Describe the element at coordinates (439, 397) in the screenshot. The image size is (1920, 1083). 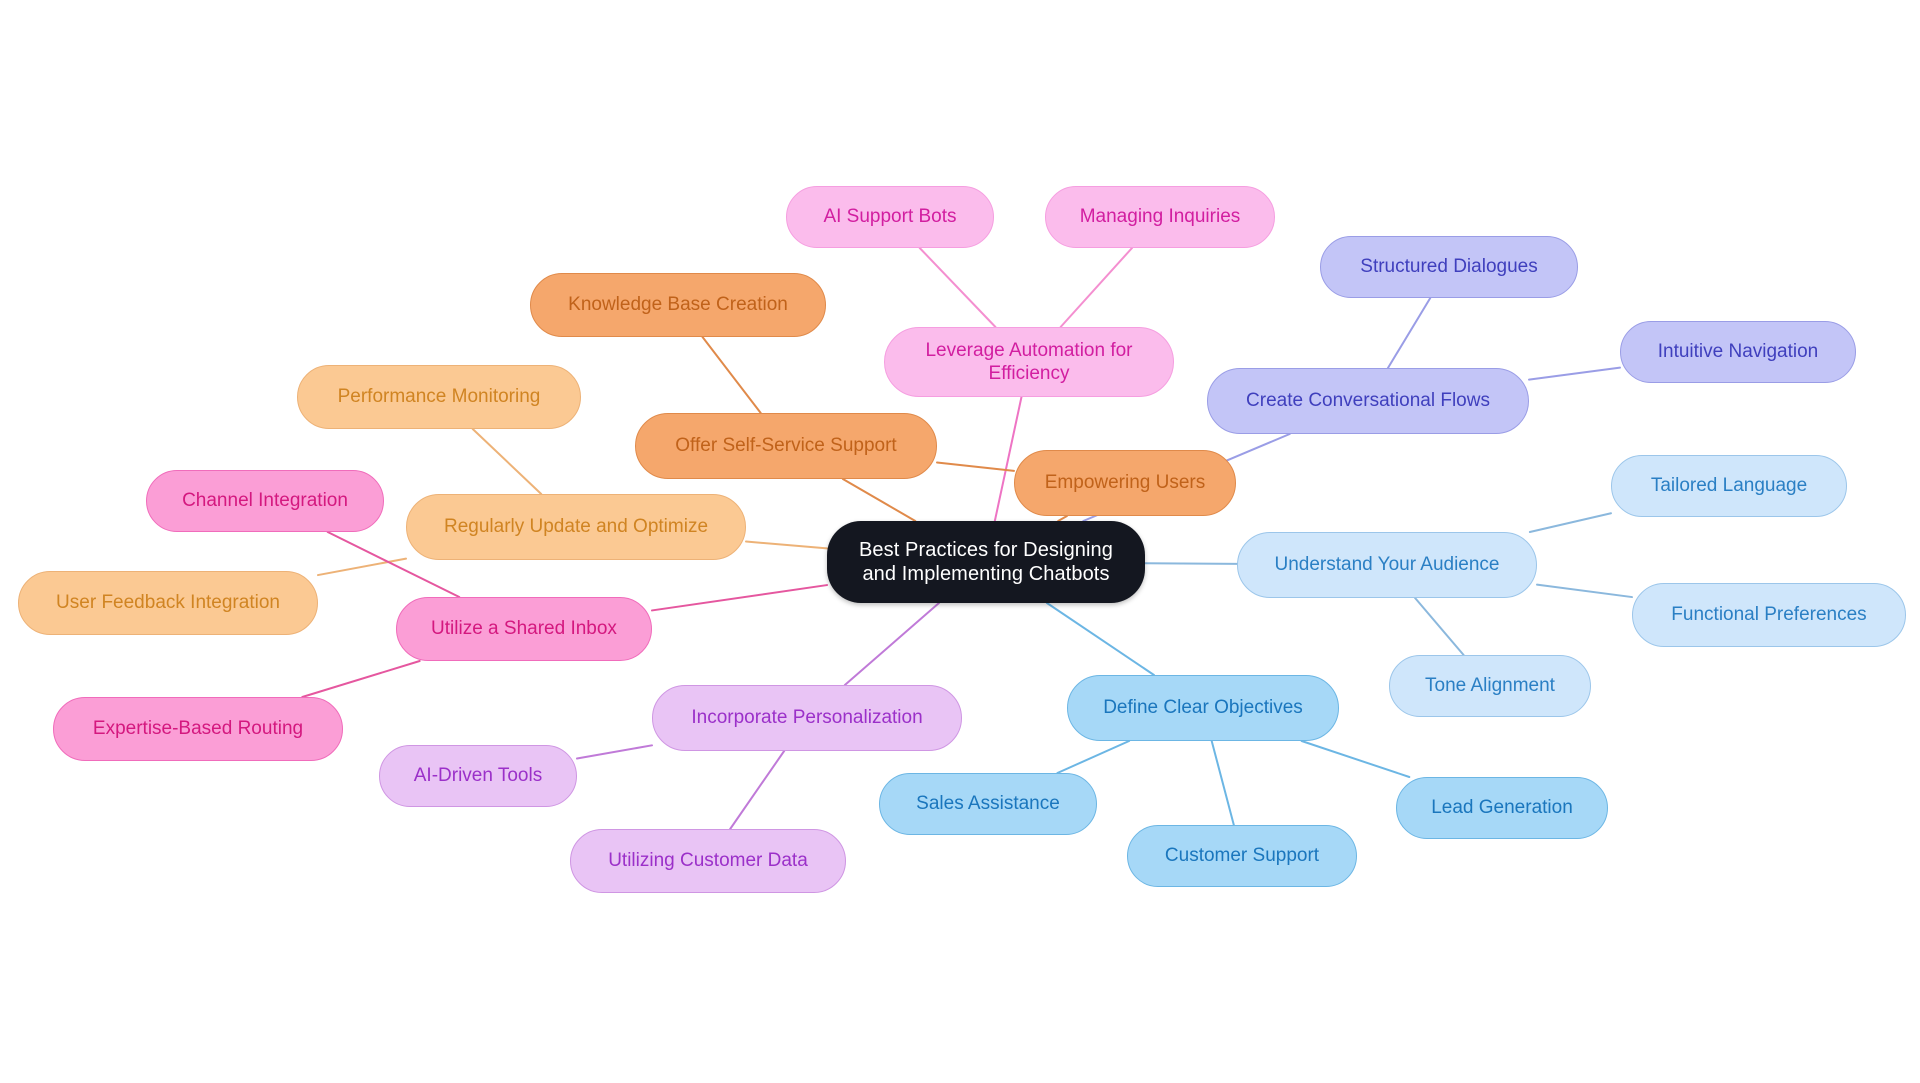
I see `mindmap-node: Performance Monitoring` at that location.